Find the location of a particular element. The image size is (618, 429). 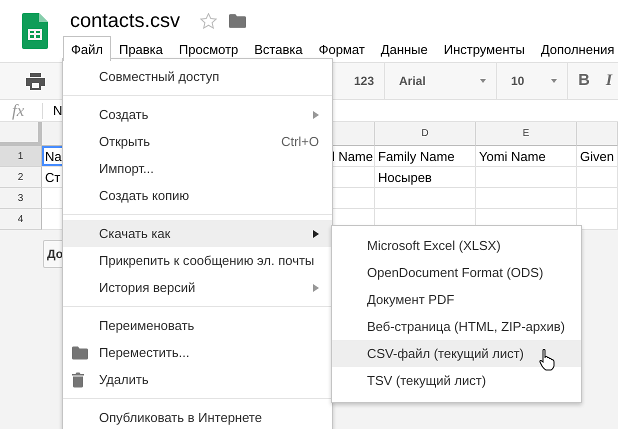

select-all-corner is located at coordinates (21, 134).